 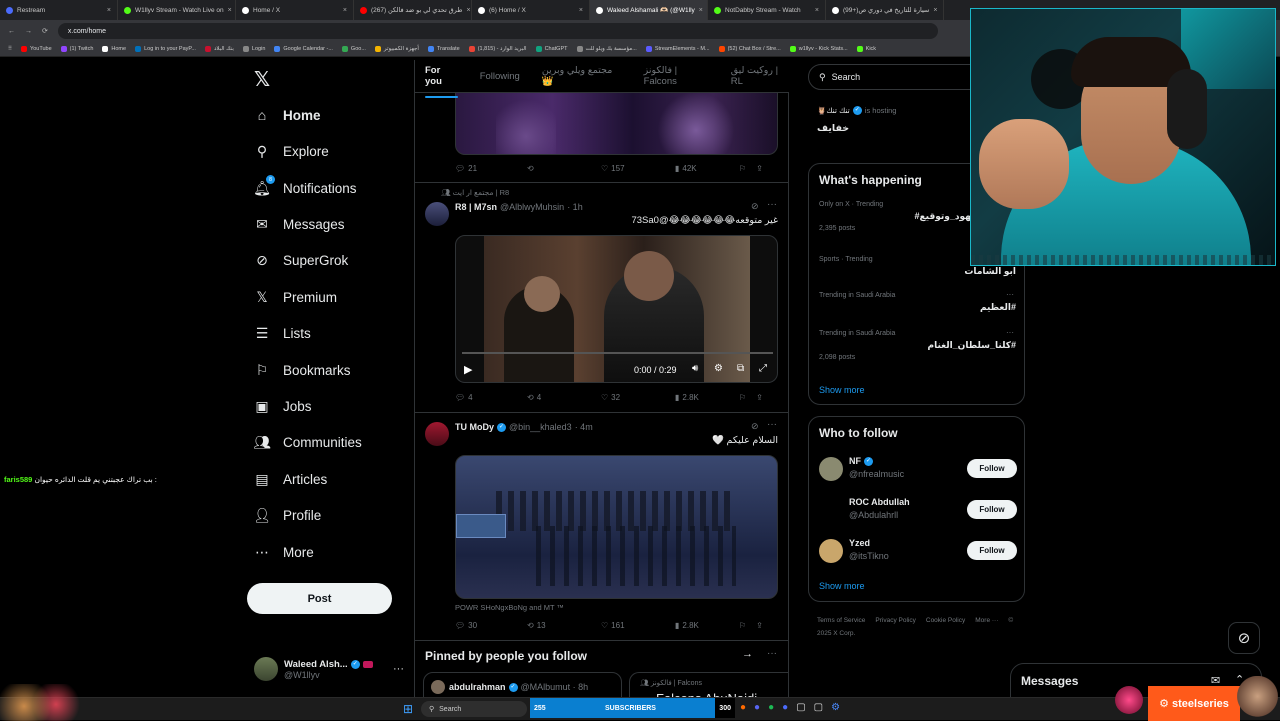 What do you see at coordinates (638, 625) in the screenshot?
I see `like-button: ♡ 161` at bounding box center [638, 625].